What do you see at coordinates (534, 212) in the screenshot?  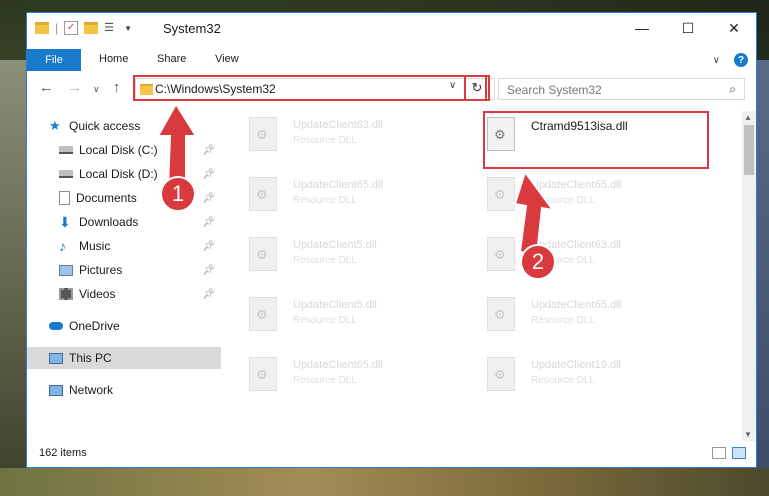 I see `arrow-2-shape` at bounding box center [534, 212].